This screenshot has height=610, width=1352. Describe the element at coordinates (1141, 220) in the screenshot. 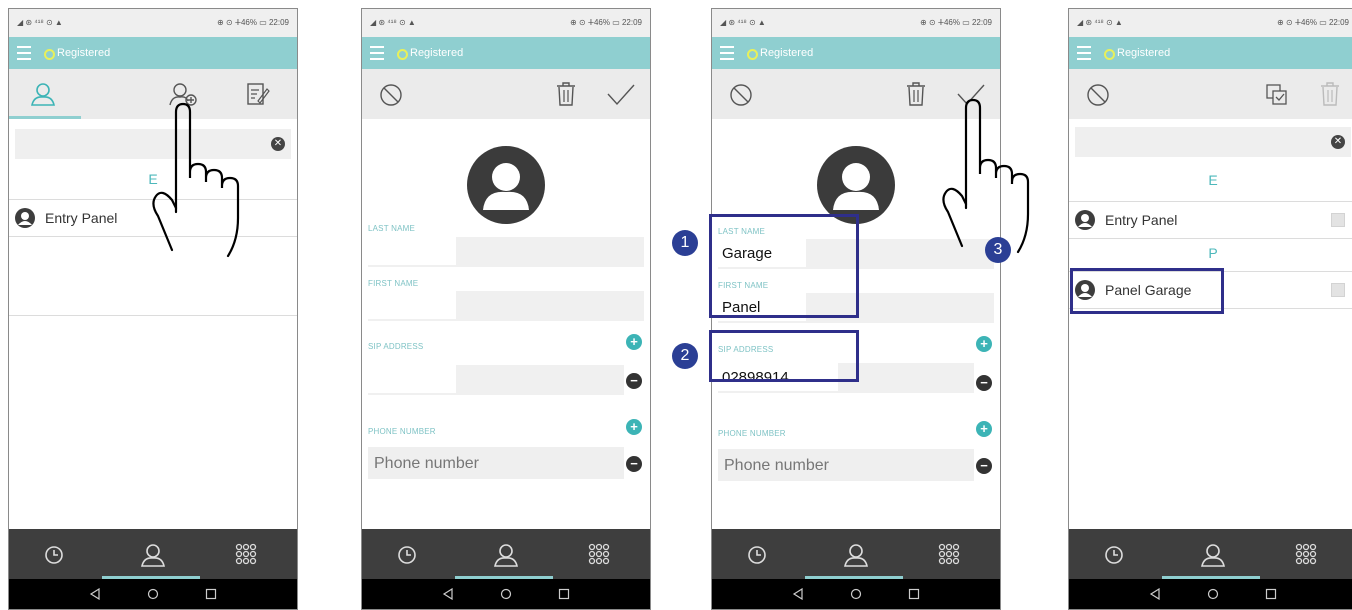

I see `contact-name: Entry Panel` at that location.